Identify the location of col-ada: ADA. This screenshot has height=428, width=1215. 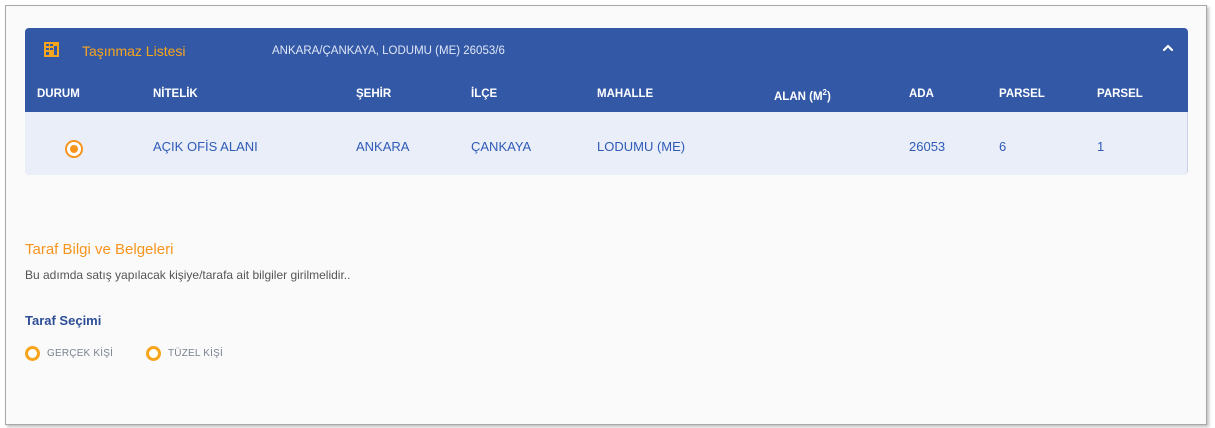
(921, 94).